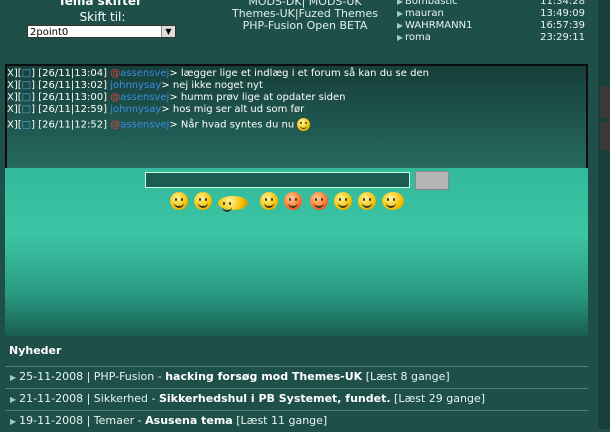 Image resolution: width=610 pixels, height=432 pixels. I want to click on online-user-row: ▶ roma 23:29:11, so click(497, 38).